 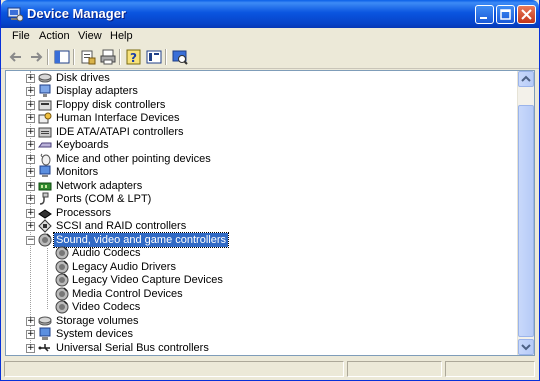 I want to click on storage-volume-icon, so click(x=45, y=321).